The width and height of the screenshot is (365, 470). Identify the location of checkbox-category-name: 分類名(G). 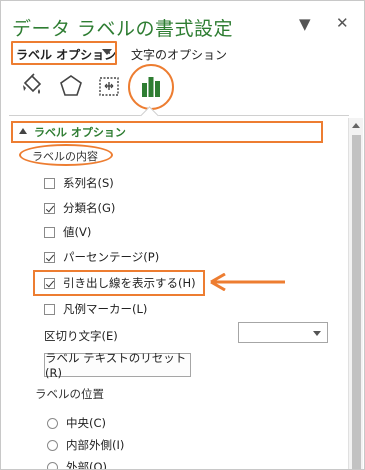
(79, 208).